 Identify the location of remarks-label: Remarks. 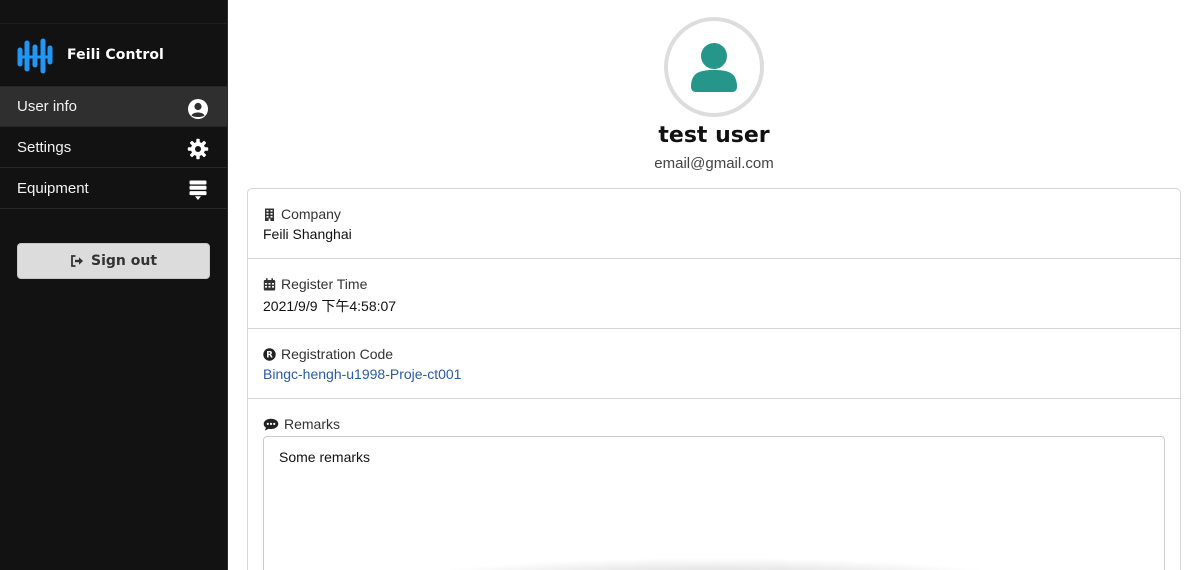
(714, 424).